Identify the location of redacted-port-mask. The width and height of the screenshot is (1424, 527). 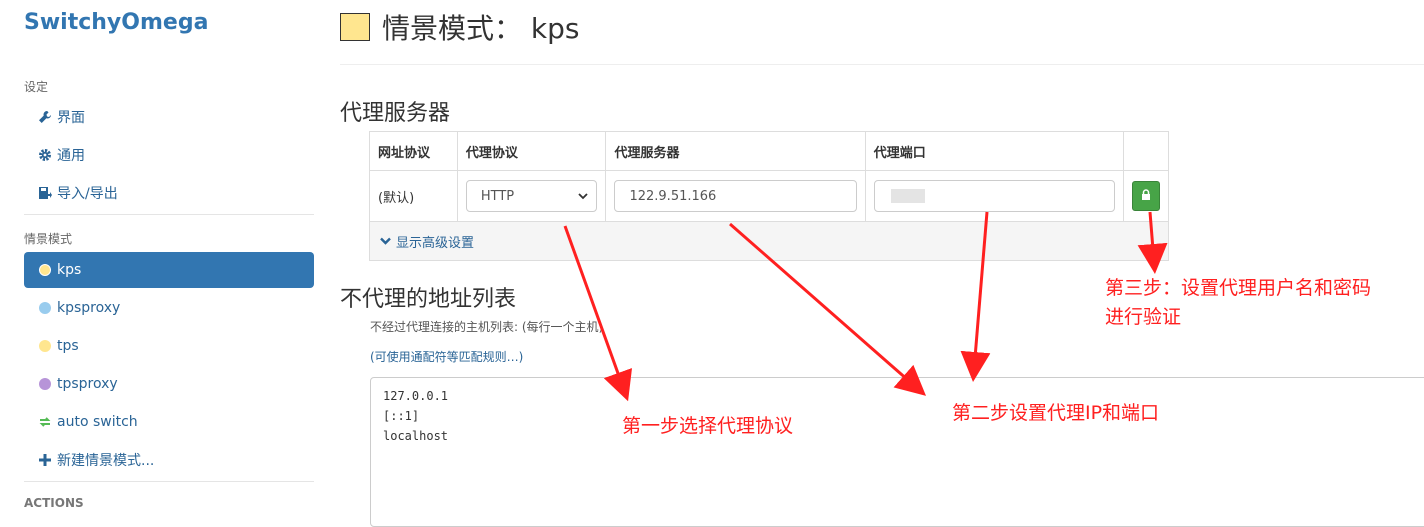
(907, 196).